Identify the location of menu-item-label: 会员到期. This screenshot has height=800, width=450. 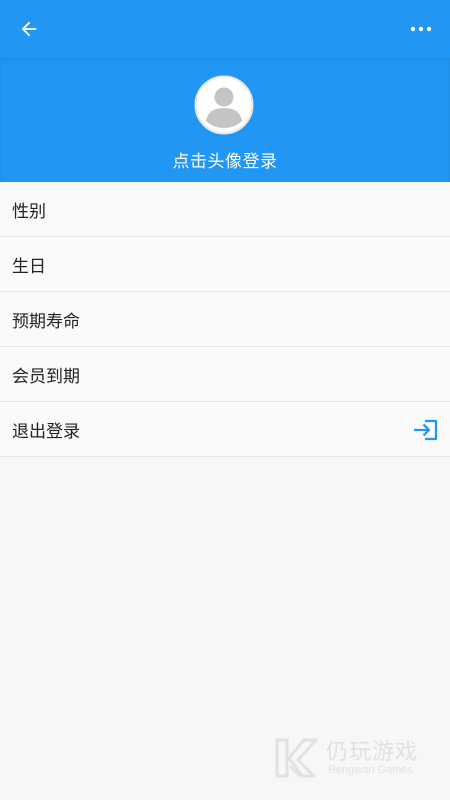
(46, 376).